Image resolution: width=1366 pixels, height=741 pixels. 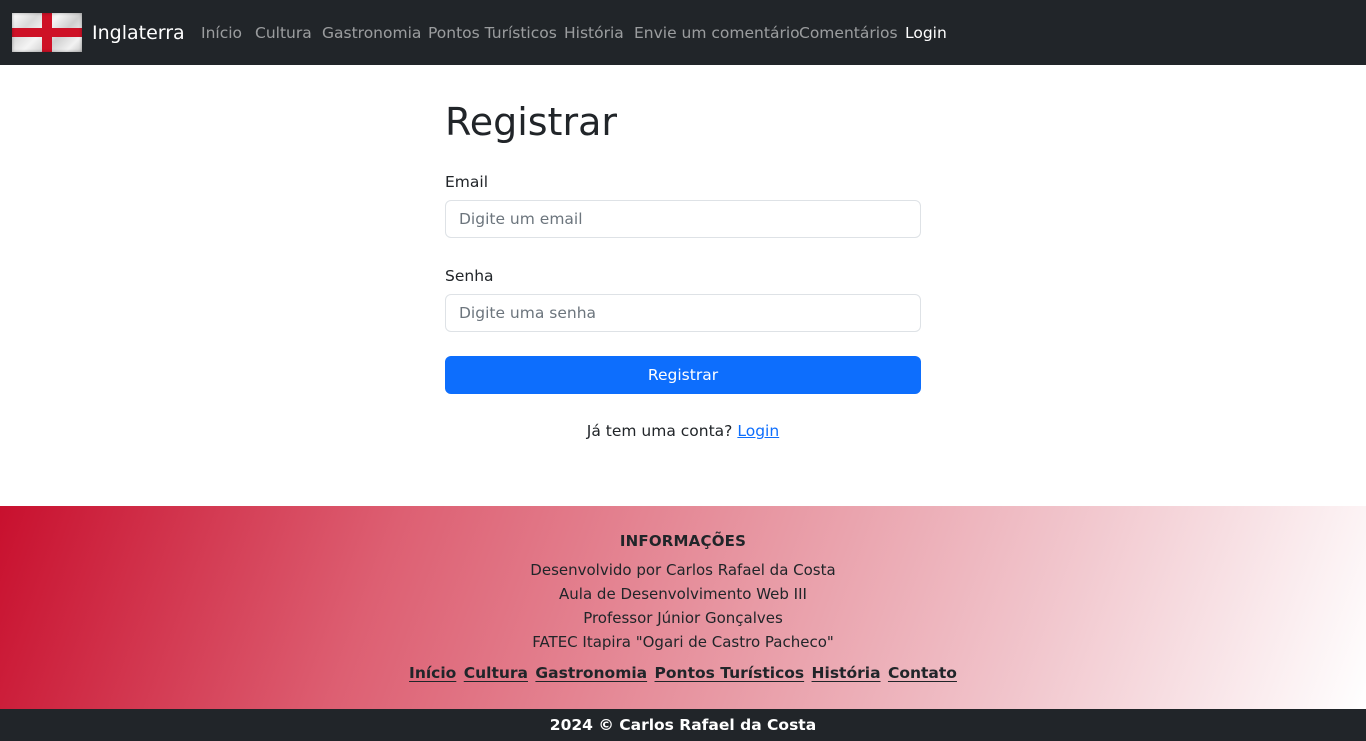 I want to click on nav-link-cultura: Cultura, so click(x=283, y=33).